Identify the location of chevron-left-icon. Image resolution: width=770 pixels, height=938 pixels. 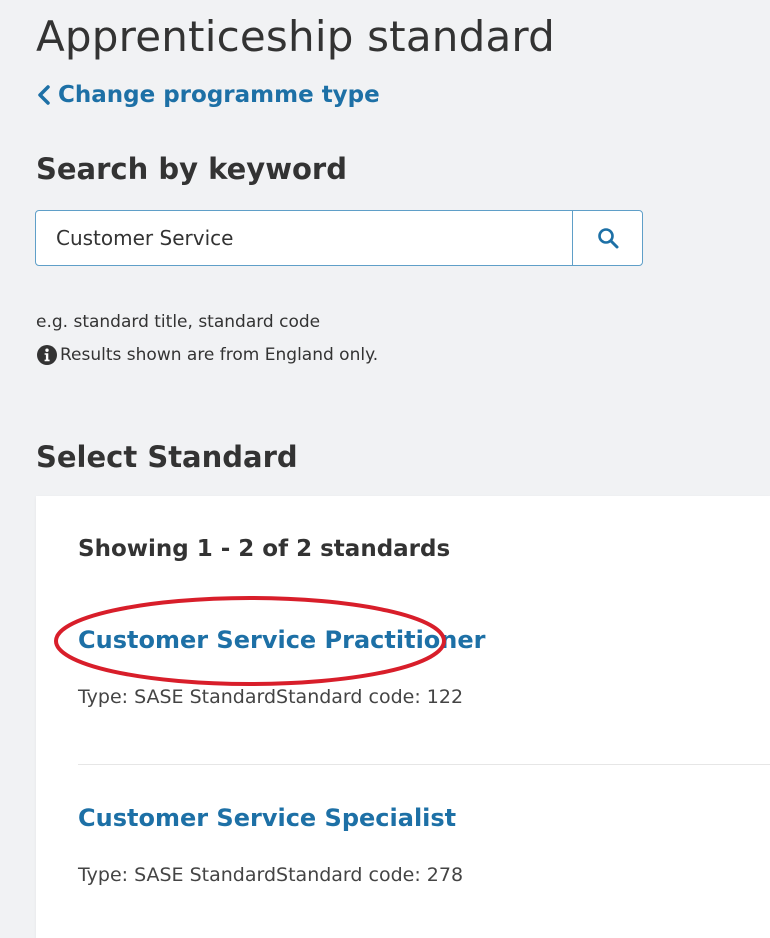
(44, 95).